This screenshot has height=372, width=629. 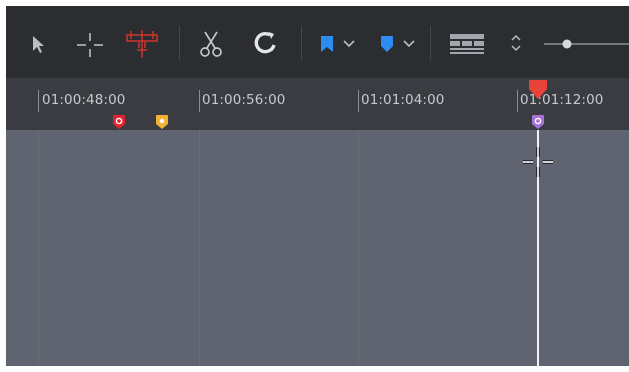 What do you see at coordinates (538, 92) in the screenshot?
I see `playhead-handle-icon` at bounding box center [538, 92].